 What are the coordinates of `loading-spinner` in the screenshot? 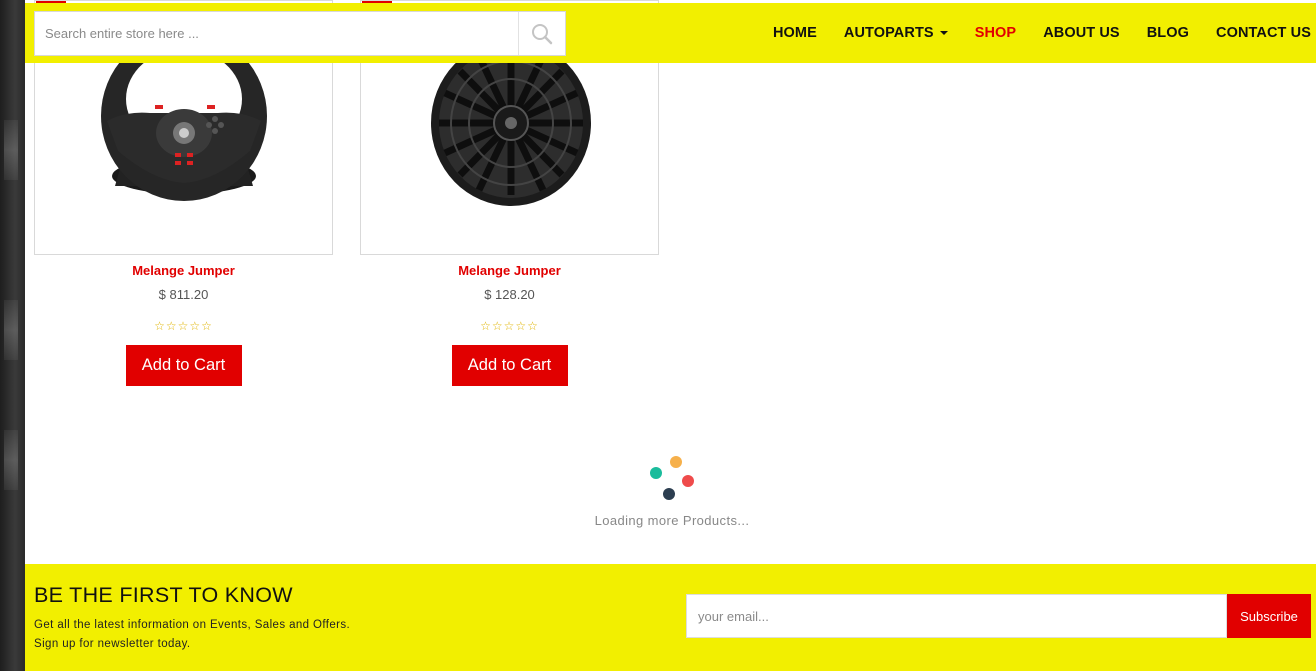 It's located at (670, 478).